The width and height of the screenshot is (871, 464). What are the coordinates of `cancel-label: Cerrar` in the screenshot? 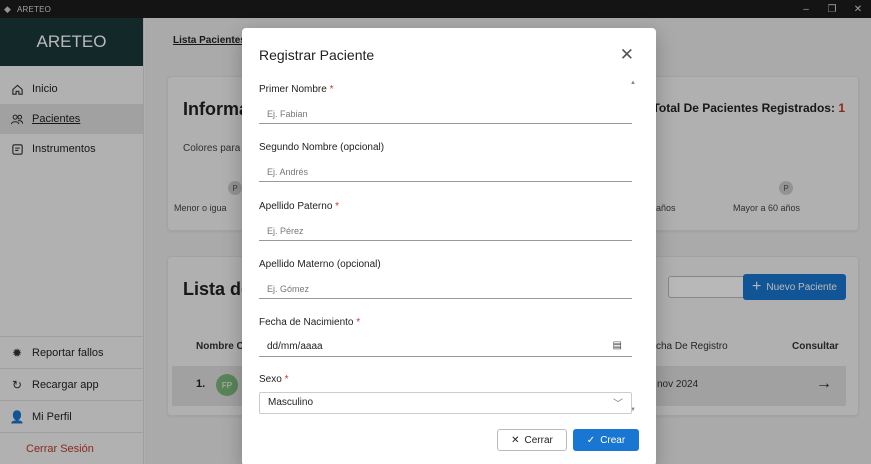 It's located at (538, 440).